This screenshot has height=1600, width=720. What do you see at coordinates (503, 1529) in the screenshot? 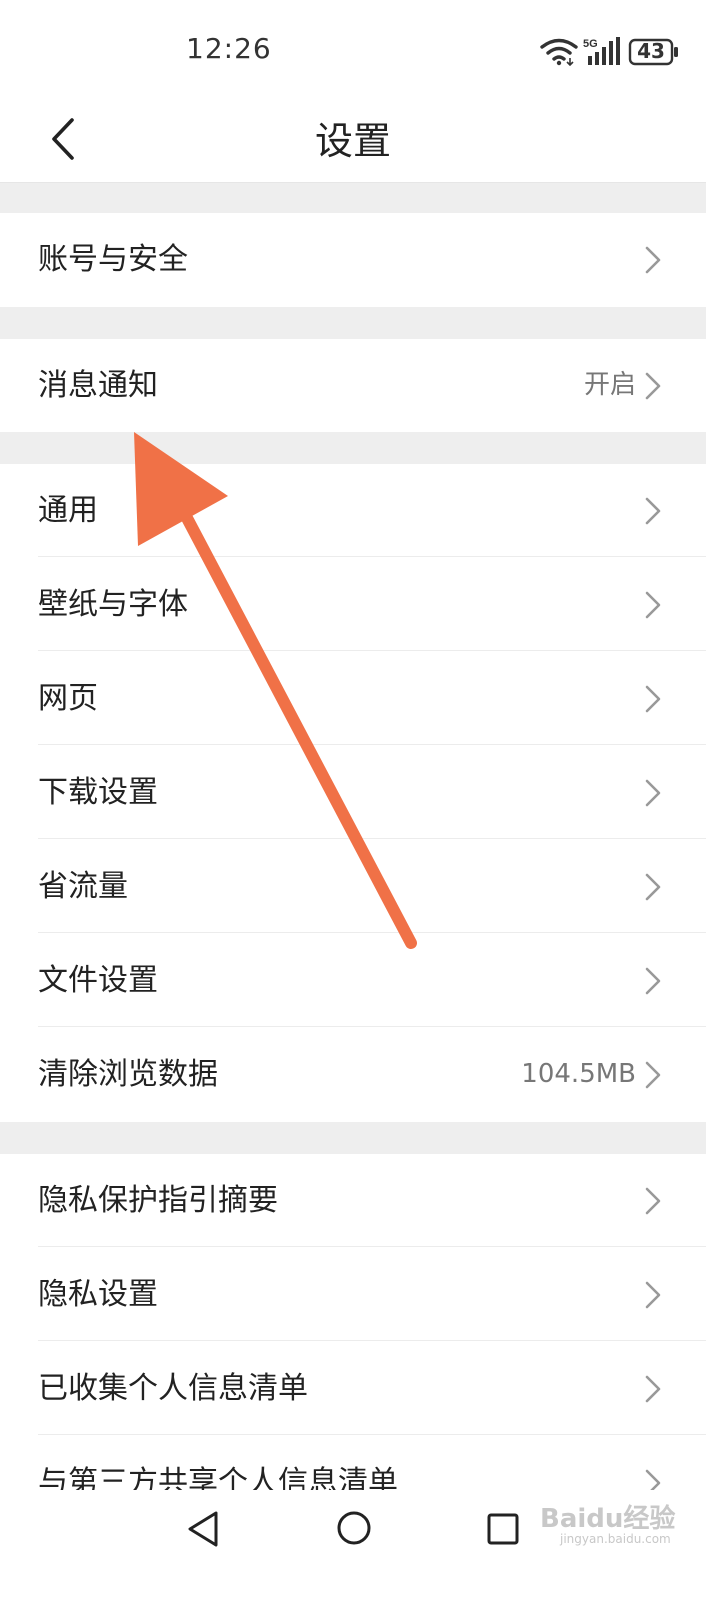
I see `nav-recent-icon` at bounding box center [503, 1529].